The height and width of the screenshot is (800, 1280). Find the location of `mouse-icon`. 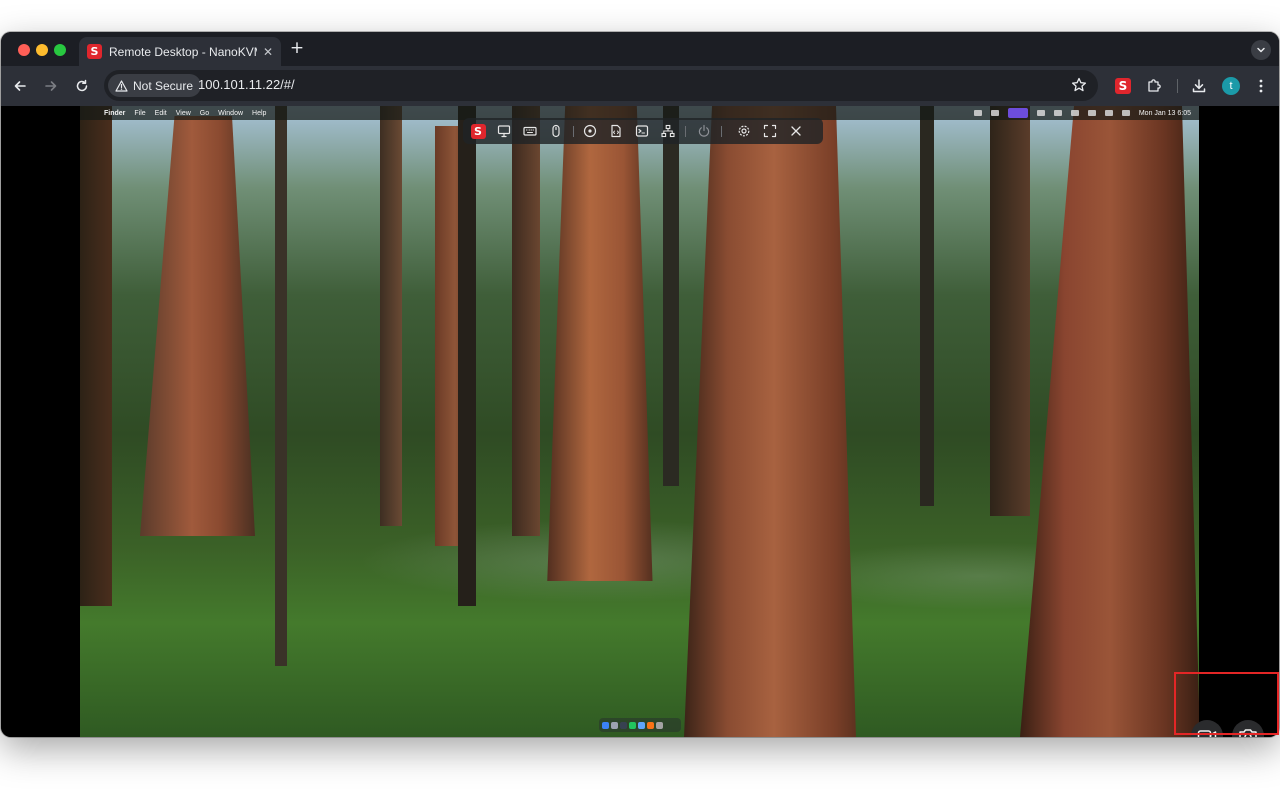

mouse-icon is located at coordinates (556, 131).